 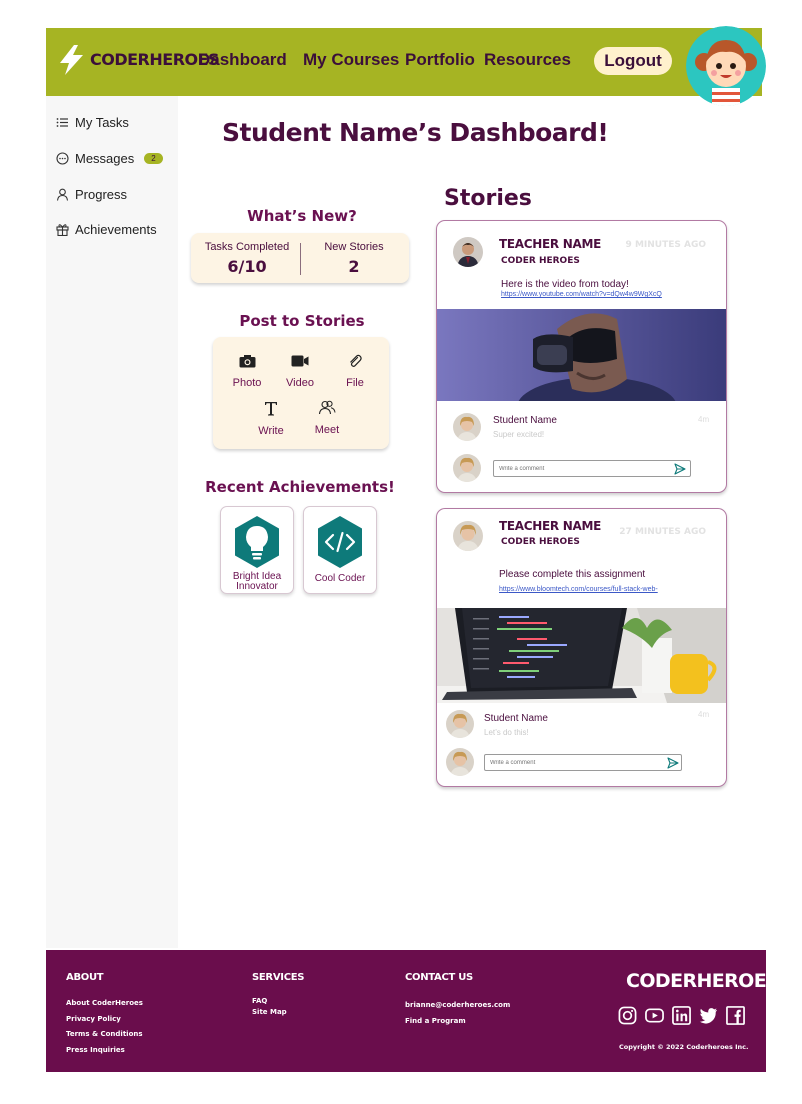 What do you see at coordinates (62, 194) in the screenshot?
I see `person-icon` at bounding box center [62, 194].